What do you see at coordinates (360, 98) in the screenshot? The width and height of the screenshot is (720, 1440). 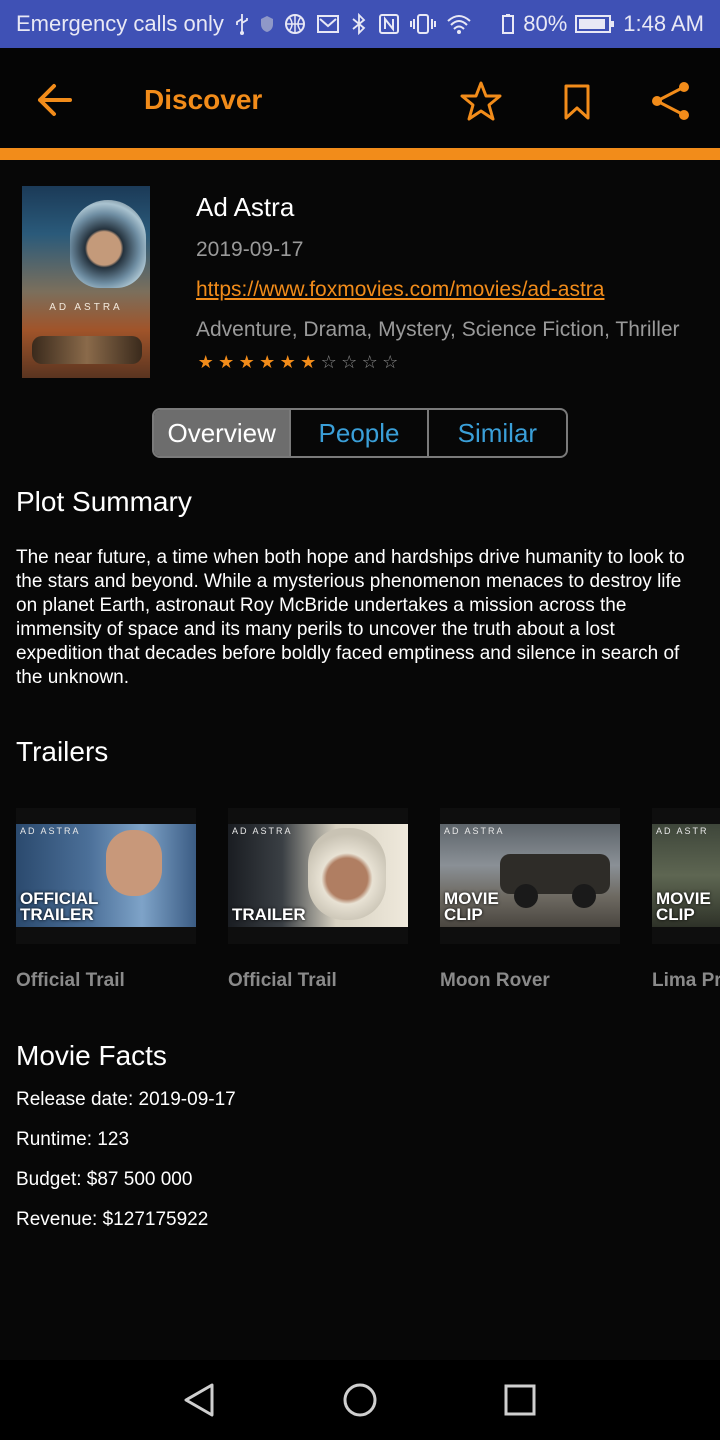 I see `app-bar: Discover` at bounding box center [360, 98].